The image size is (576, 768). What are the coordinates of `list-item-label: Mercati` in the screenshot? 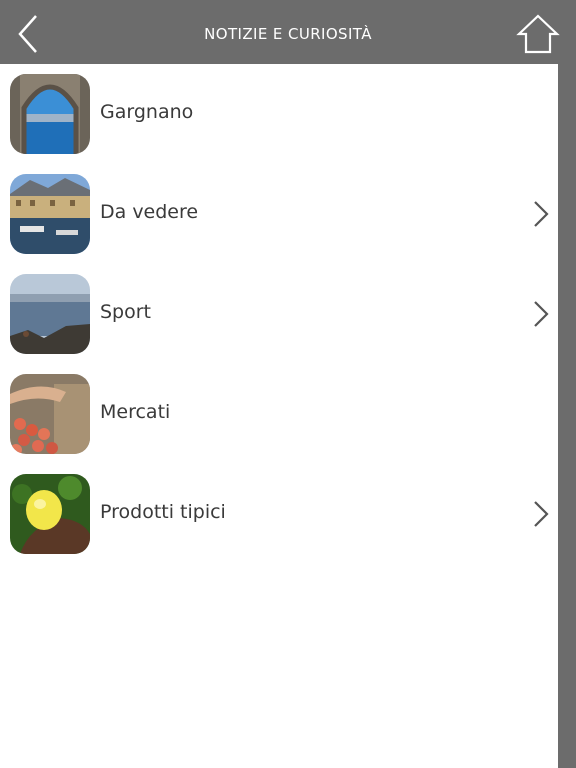 It's located at (135, 412).